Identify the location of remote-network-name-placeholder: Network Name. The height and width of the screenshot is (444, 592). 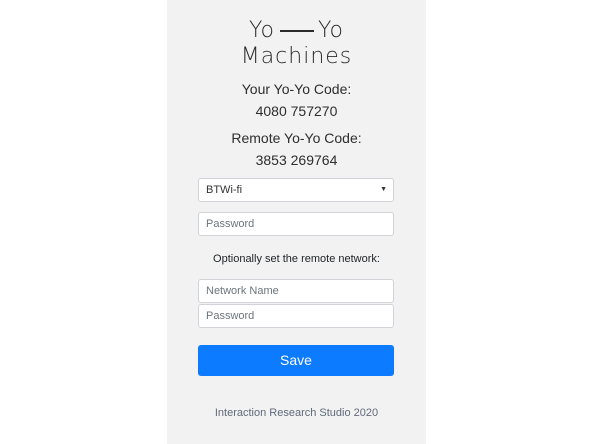
(242, 291).